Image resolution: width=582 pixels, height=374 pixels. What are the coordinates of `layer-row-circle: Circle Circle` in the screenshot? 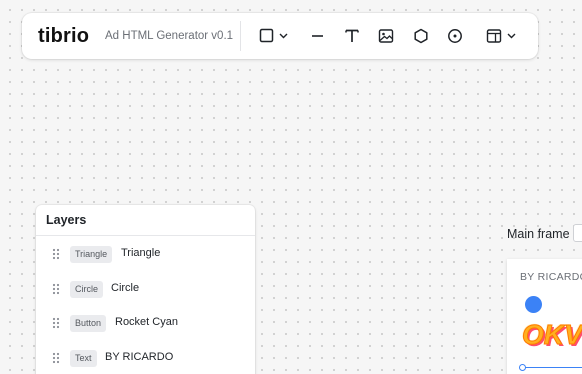 It's located at (145, 290).